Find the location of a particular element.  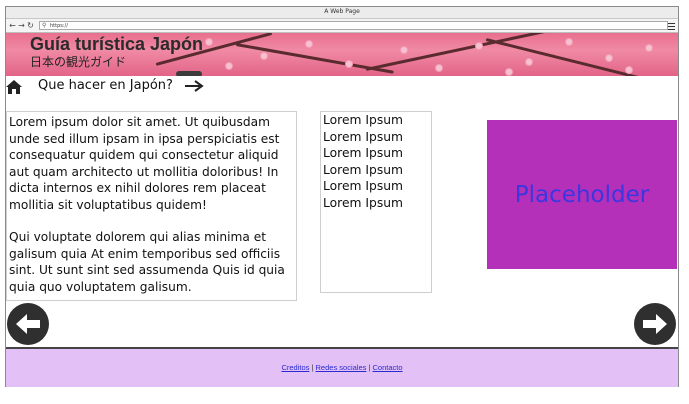

menu-icon is located at coordinates (671, 25).